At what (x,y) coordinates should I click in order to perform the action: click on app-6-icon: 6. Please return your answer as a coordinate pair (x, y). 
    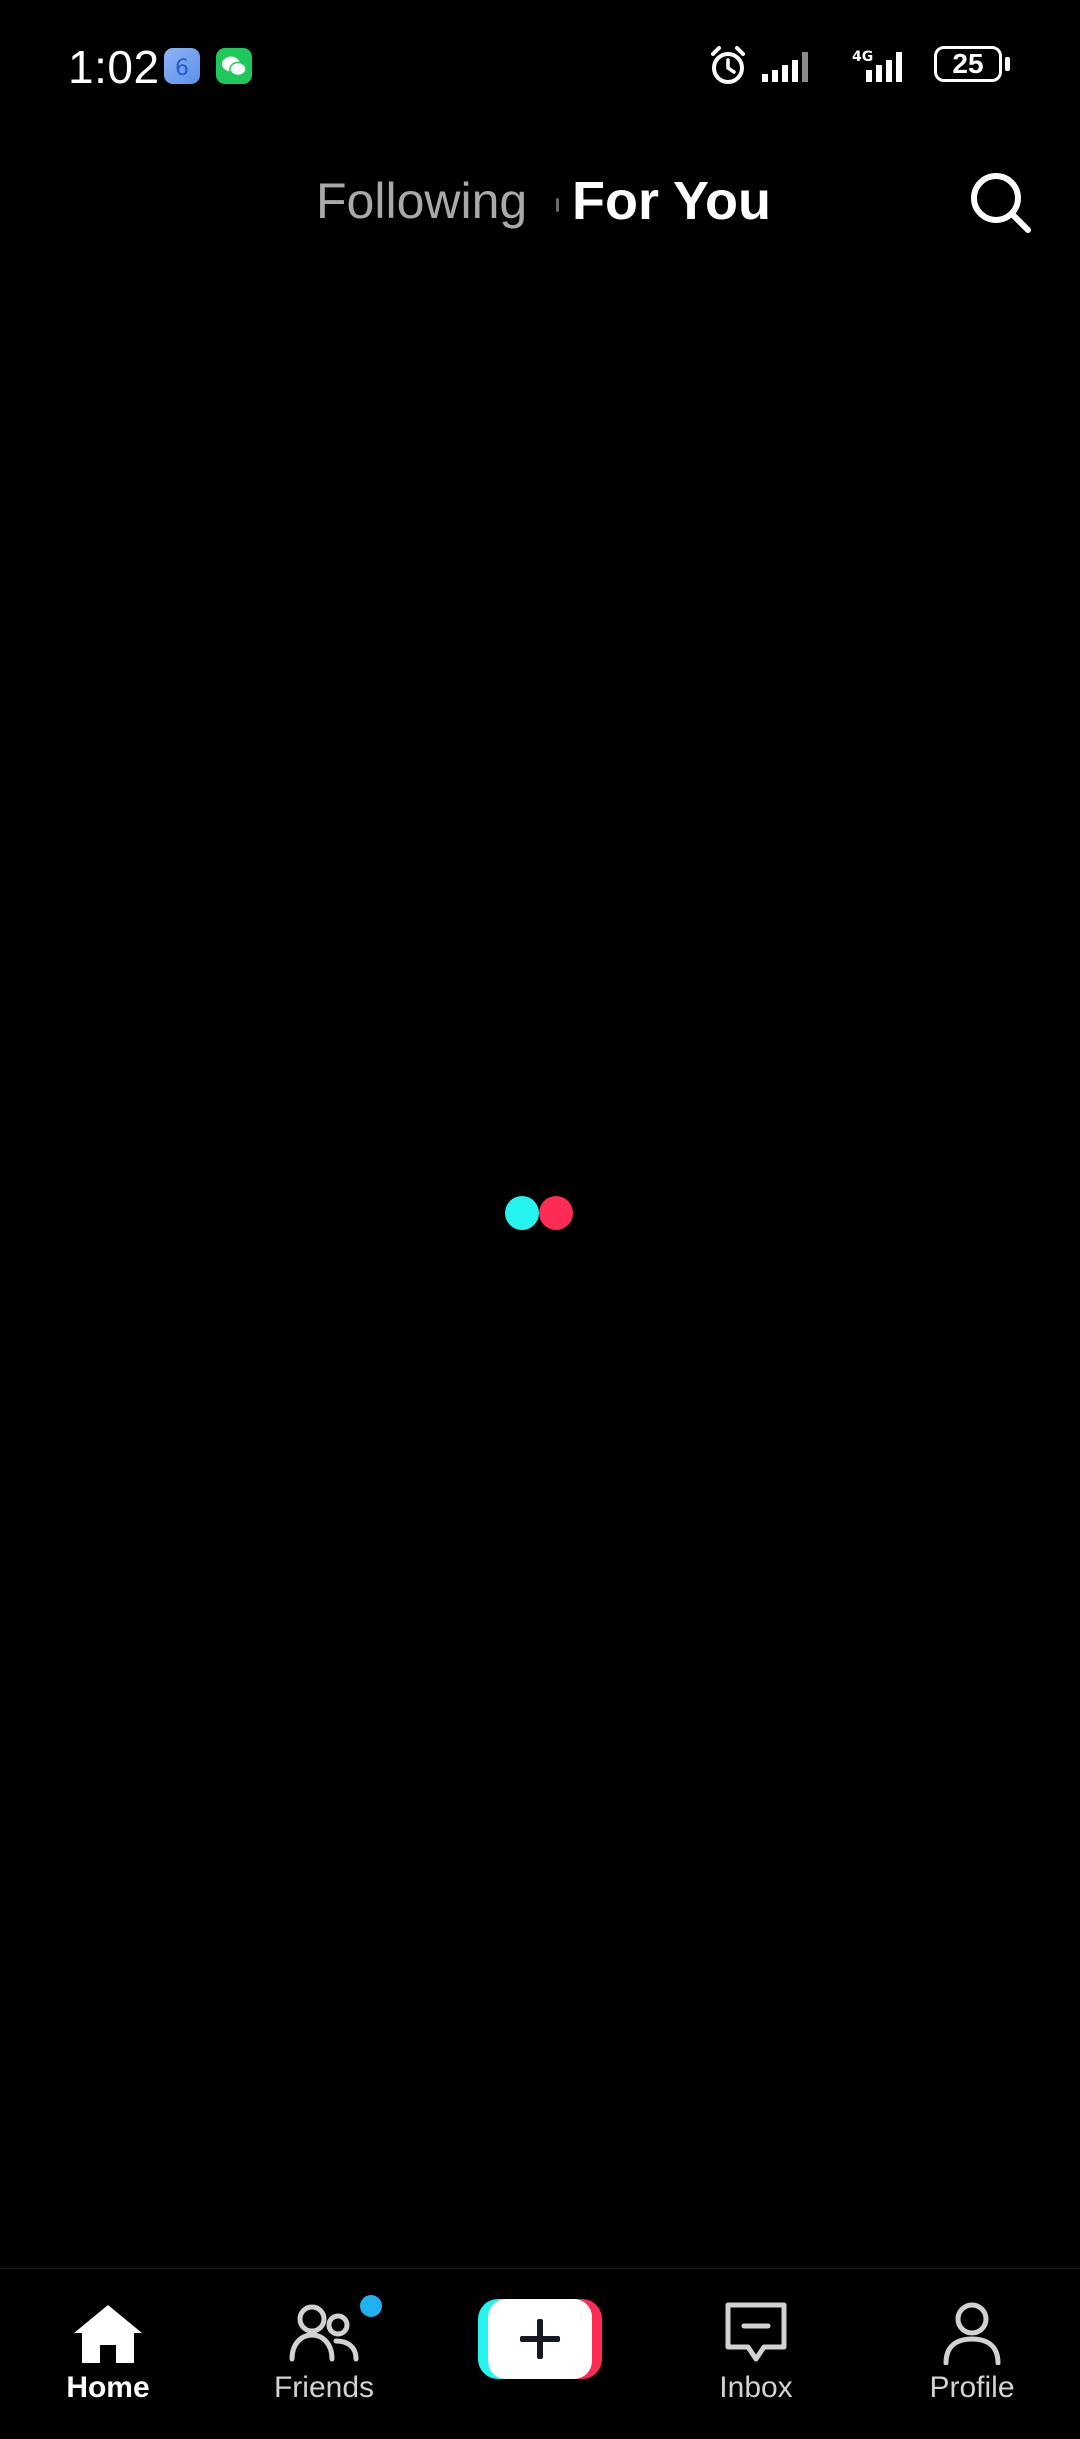
    Looking at the image, I should click on (182, 66).